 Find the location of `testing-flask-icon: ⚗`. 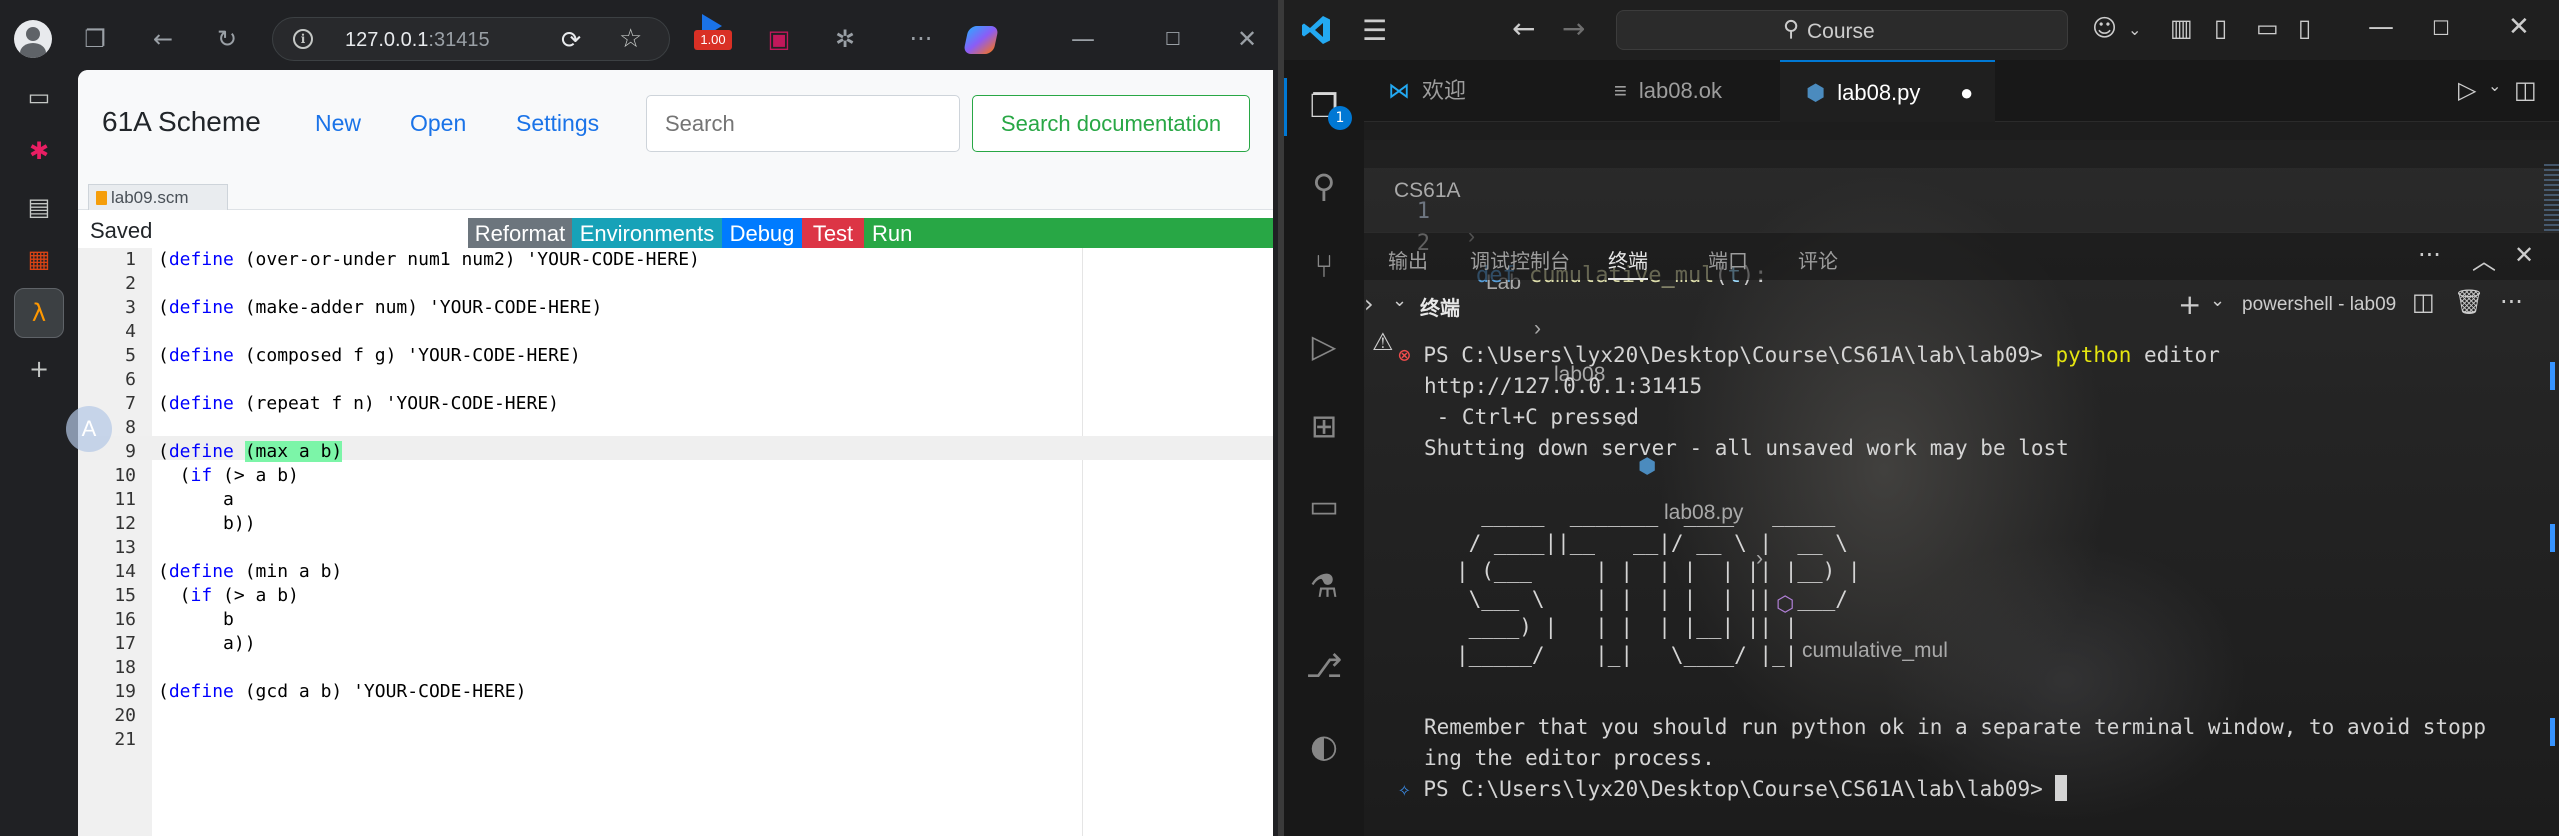

testing-flask-icon: ⚗ is located at coordinates (1324, 586).